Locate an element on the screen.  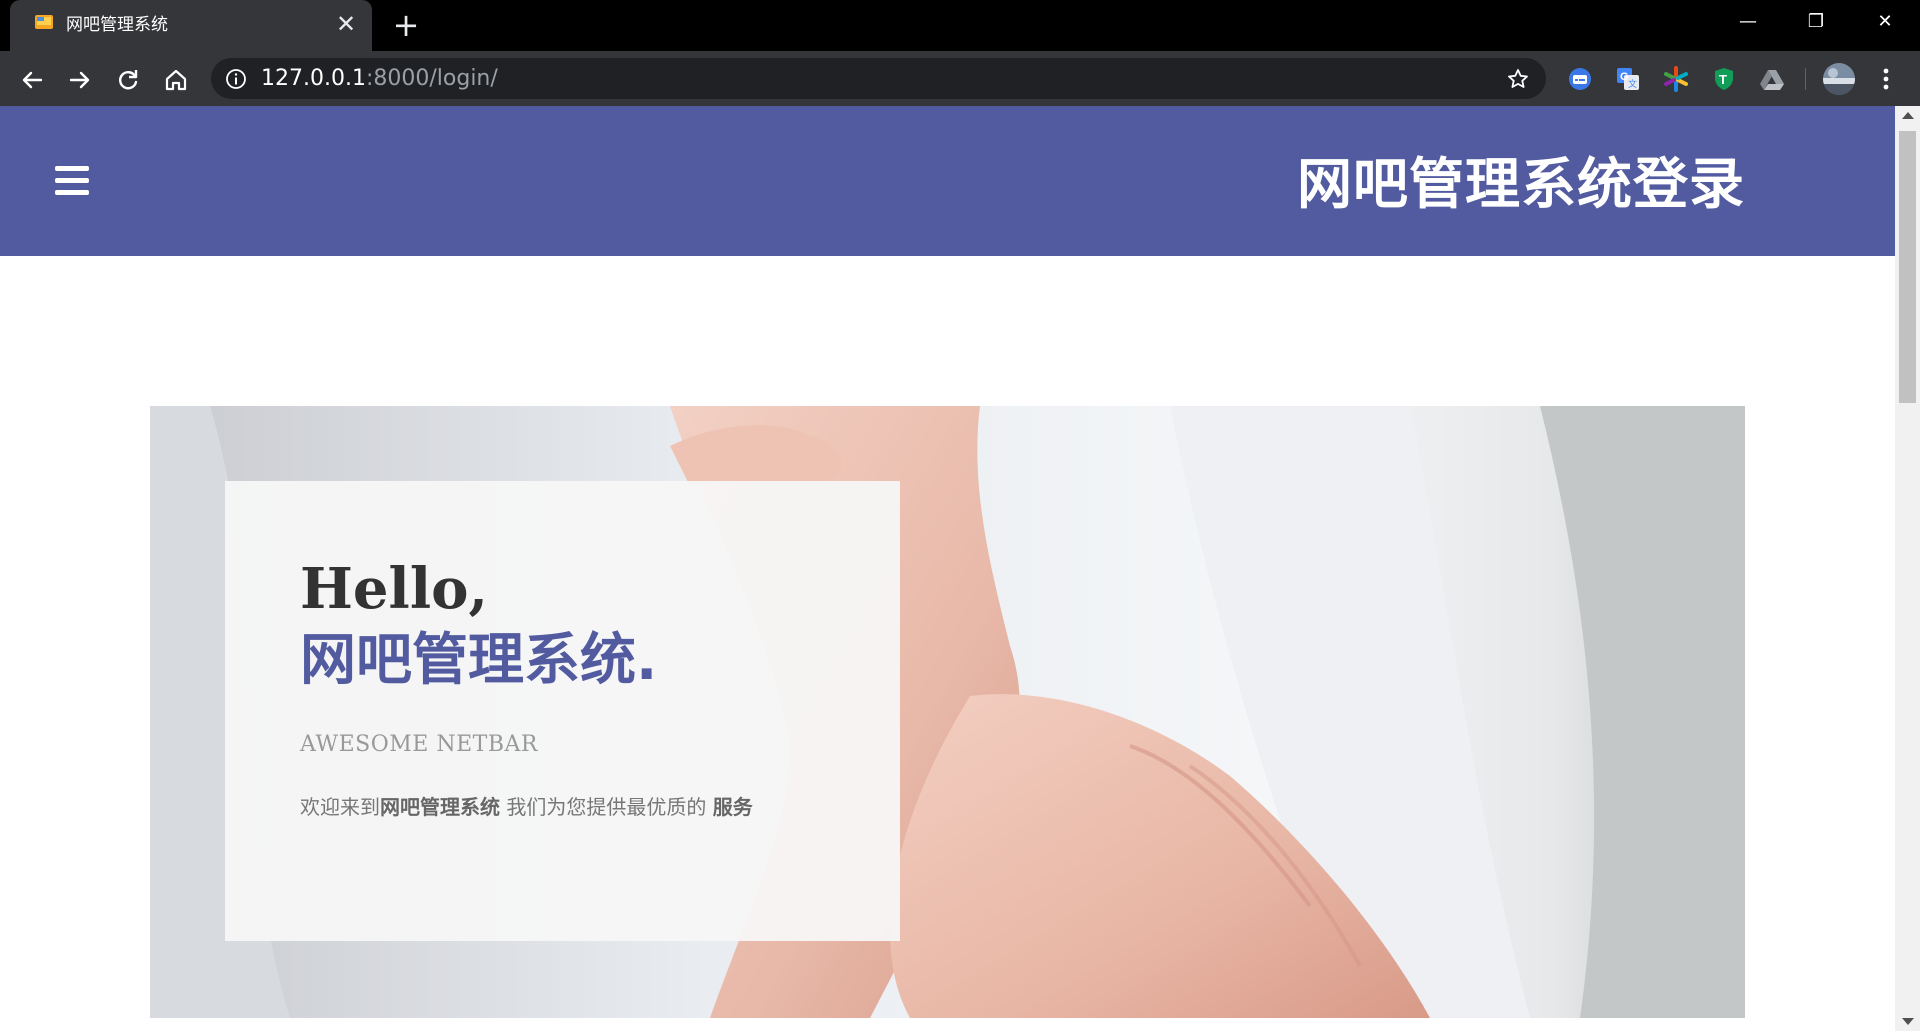
profile-avatar is located at coordinates (1839, 79).